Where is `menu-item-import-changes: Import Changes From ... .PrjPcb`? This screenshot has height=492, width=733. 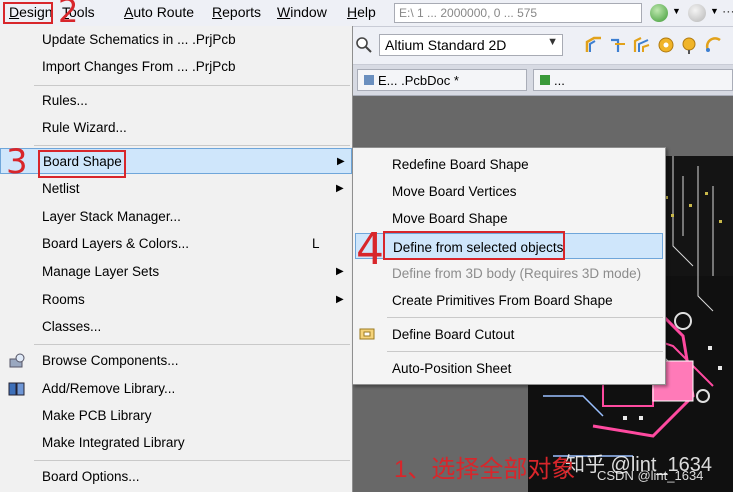
menu-item-import-changes: Import Changes From ... .PrjPcb is located at coordinates (176, 67).